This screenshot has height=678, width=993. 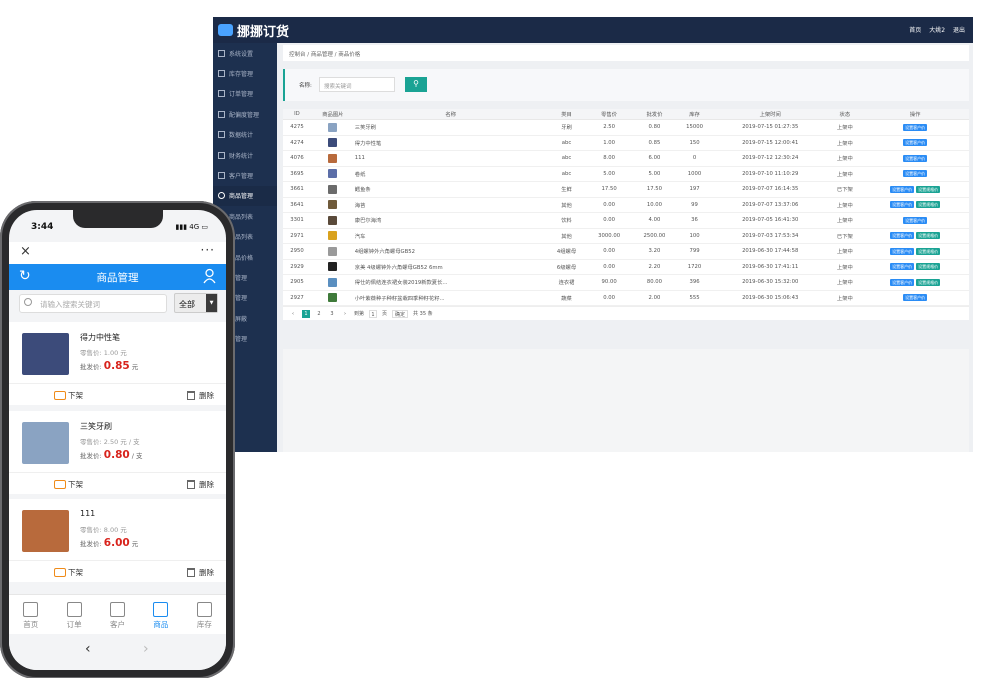 What do you see at coordinates (937, 30) in the screenshot?
I see `top-link-user: 大姚2` at bounding box center [937, 30].